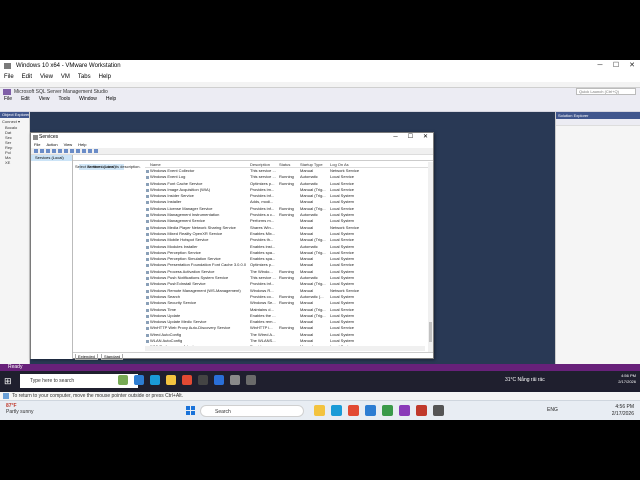 This screenshot has width=640, height=480. What do you see at coordinates (66, 151) in the screenshot?
I see `export-icon` at bounding box center [66, 151].